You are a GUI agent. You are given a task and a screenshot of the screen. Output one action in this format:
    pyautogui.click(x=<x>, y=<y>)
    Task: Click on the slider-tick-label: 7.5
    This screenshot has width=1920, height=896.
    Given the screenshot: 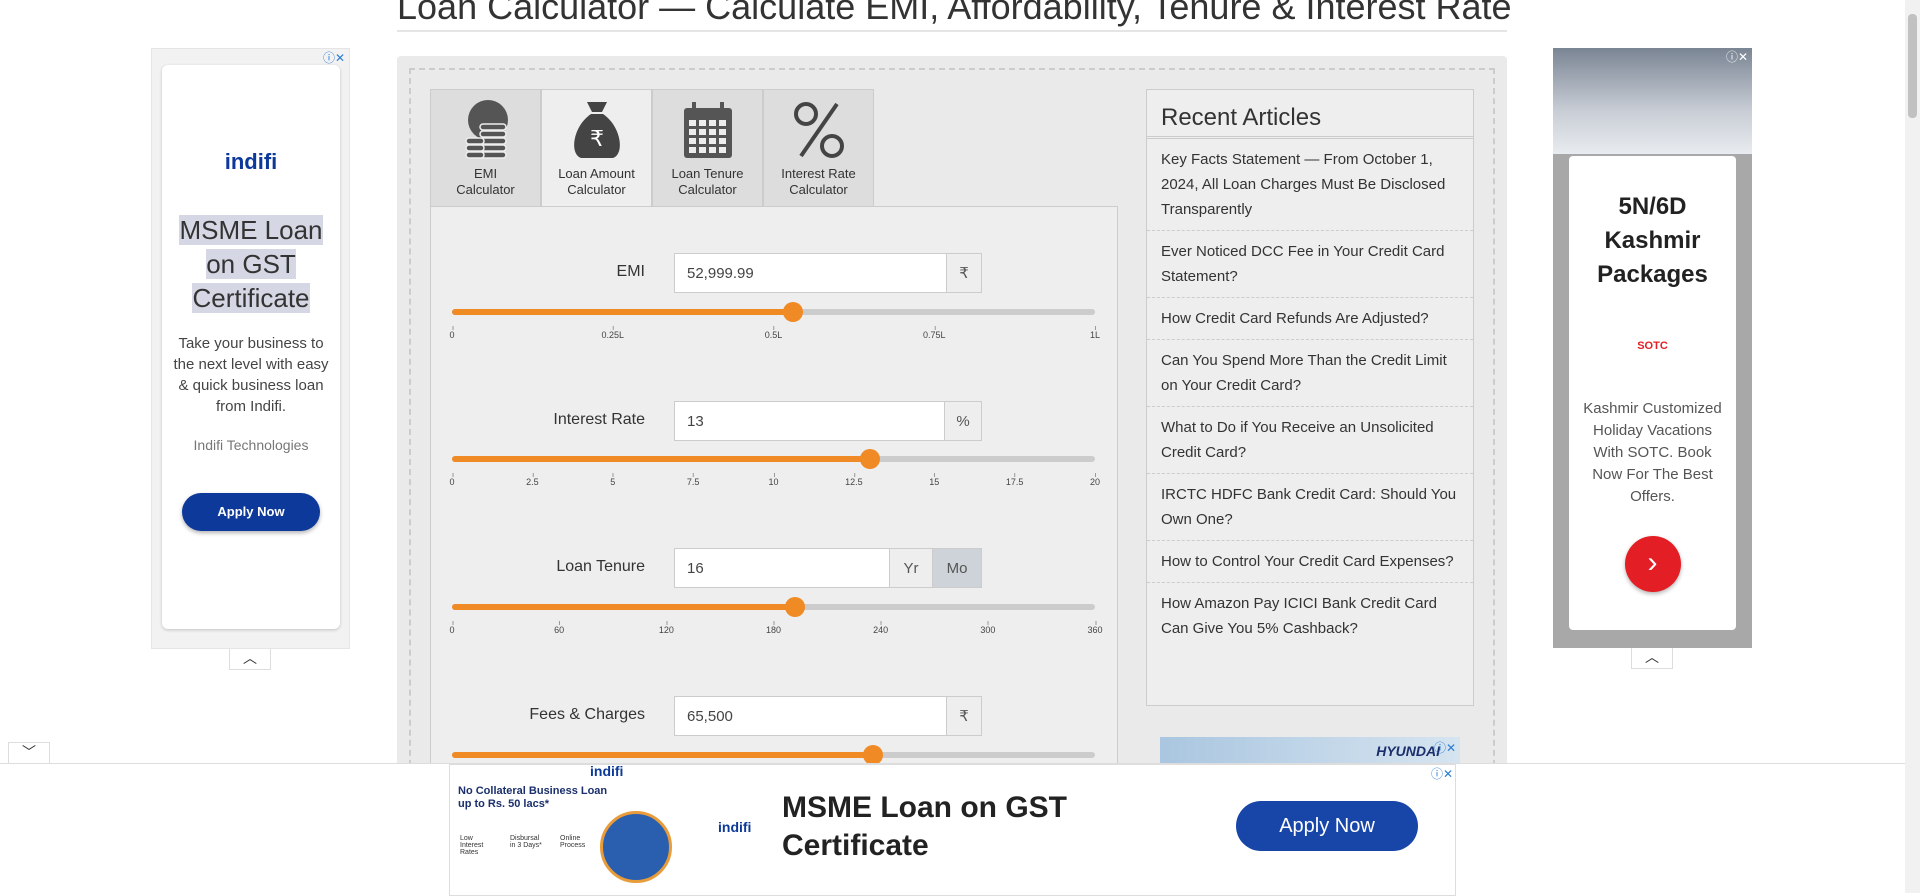 What is the action you would take?
    pyautogui.click(x=693, y=480)
    